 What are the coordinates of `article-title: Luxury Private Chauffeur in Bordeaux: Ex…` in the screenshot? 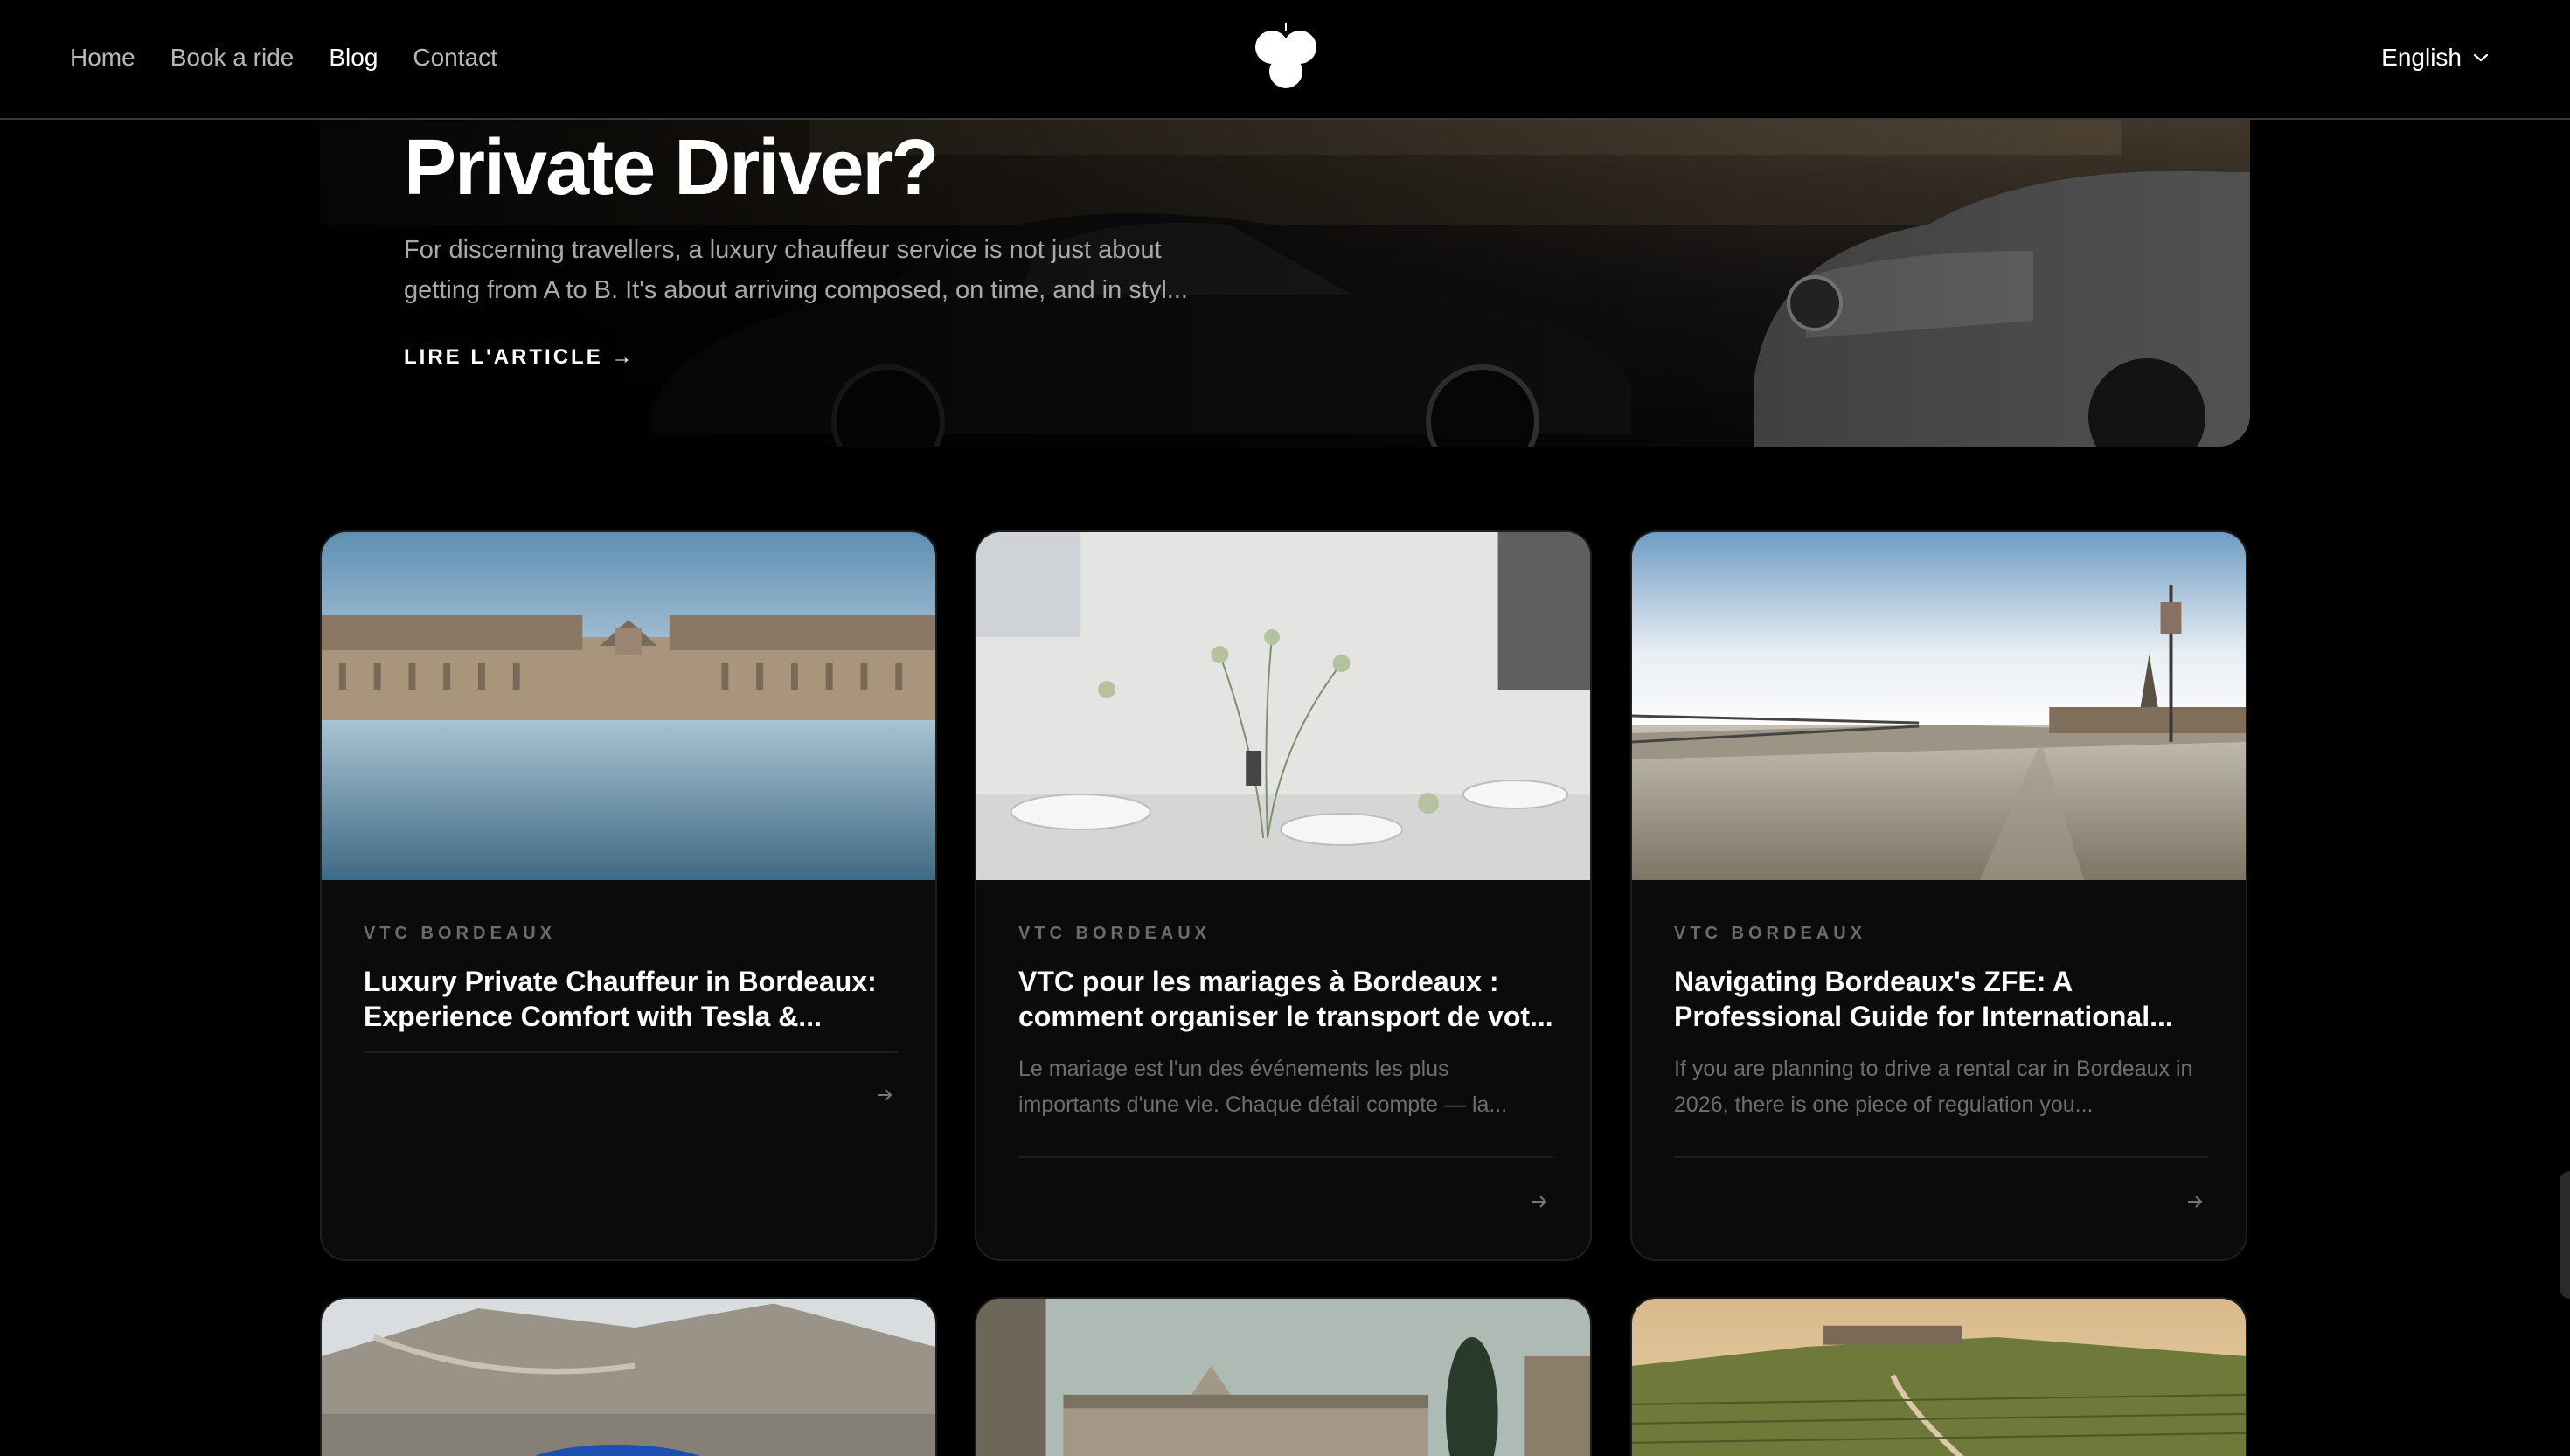 It's located at (631, 999).